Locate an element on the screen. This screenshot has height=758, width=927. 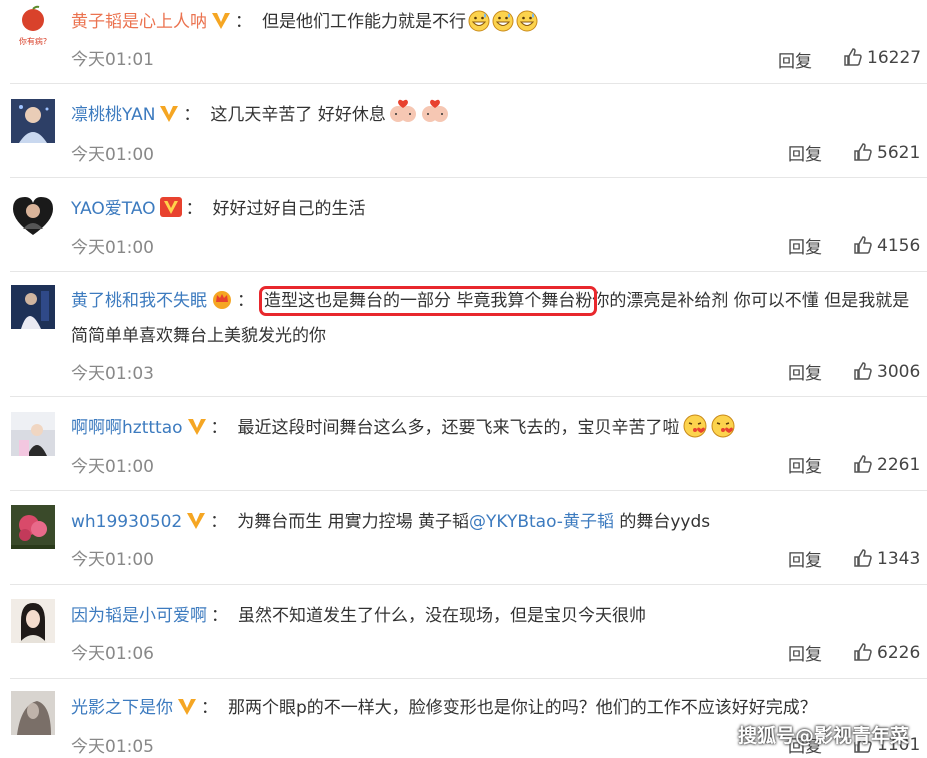
like-button: 5621 is located at coordinates (886, 152).